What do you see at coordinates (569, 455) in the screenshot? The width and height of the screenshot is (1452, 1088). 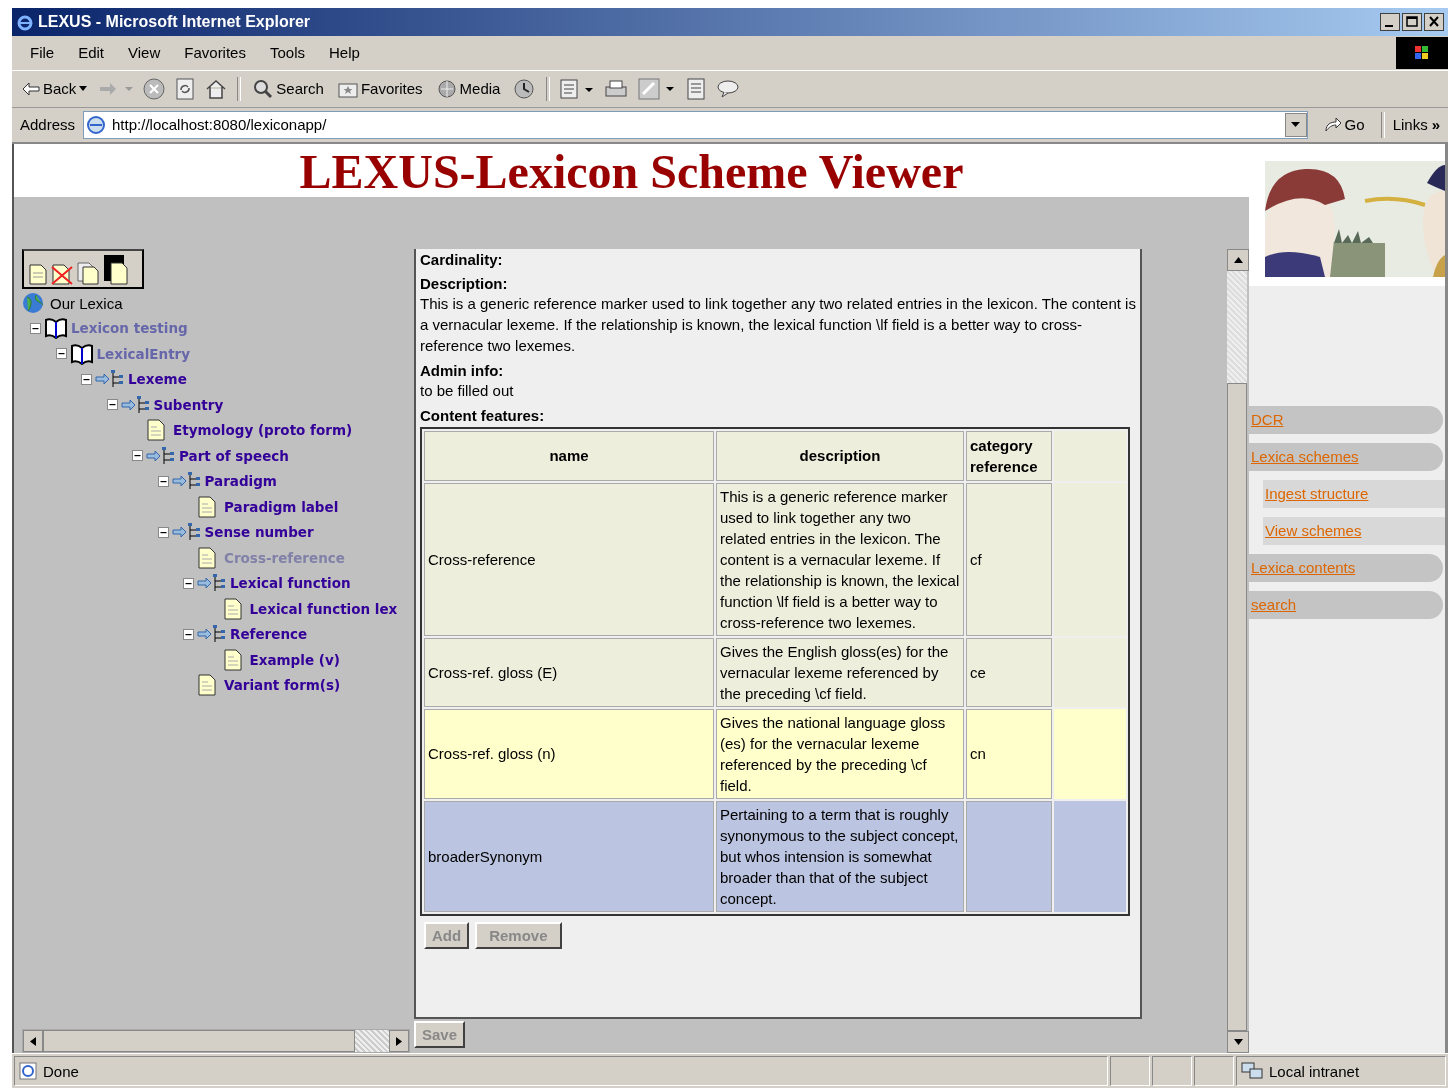 I see `column-header: name` at bounding box center [569, 455].